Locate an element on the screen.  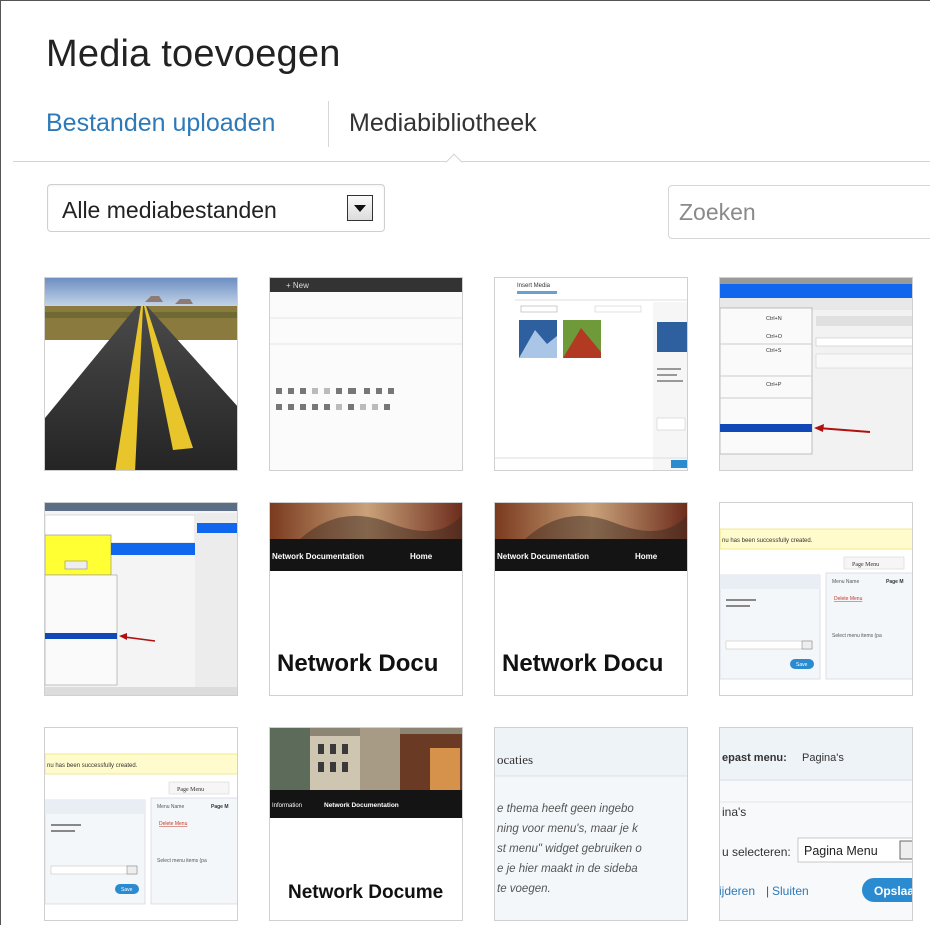
thumb-text: Ctrl+N is located at coordinates (774, 319).